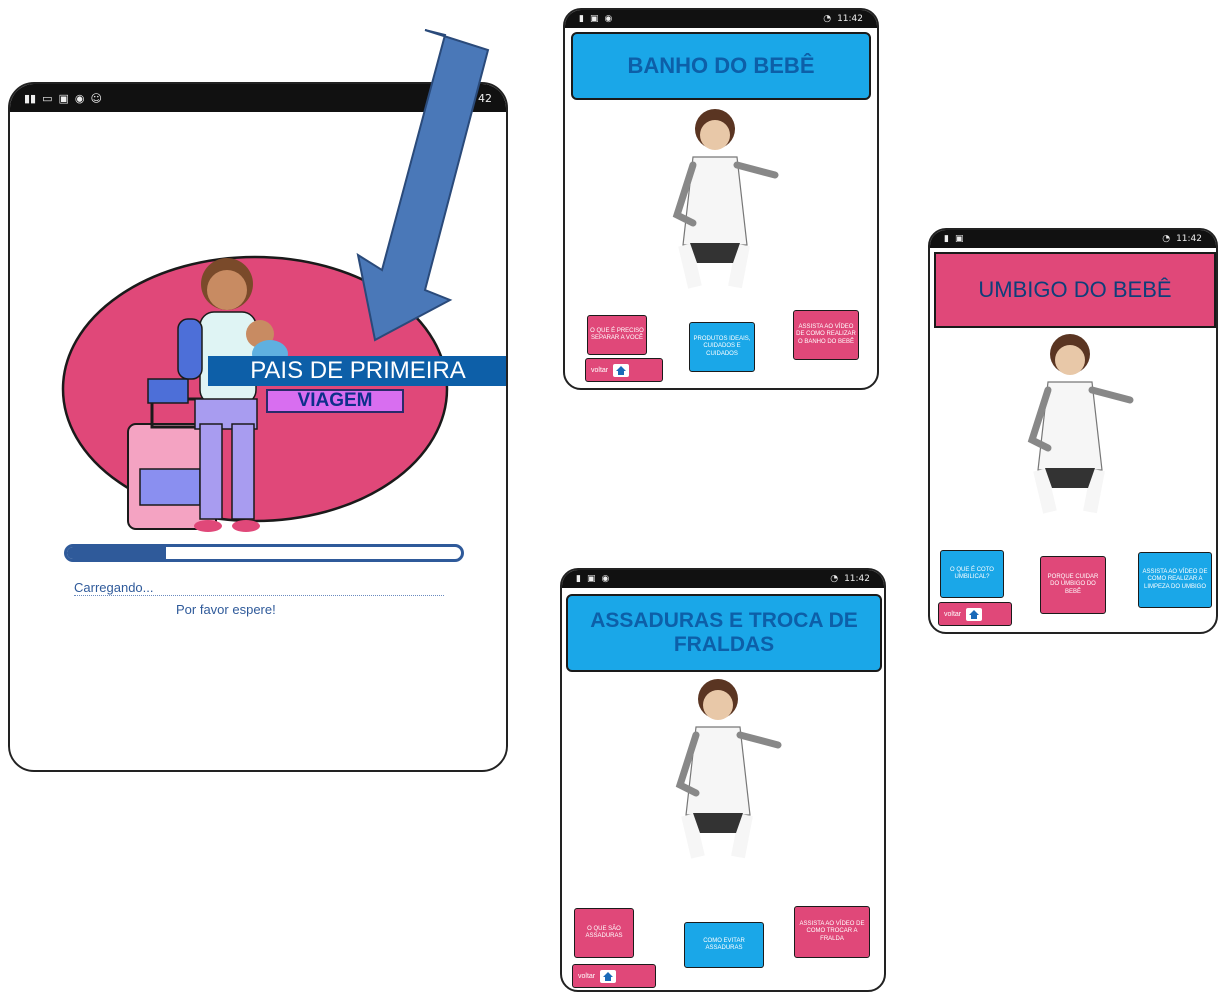  What do you see at coordinates (1073, 585) in the screenshot?
I see `bubble-why-care: PORQUE CUIDAR DO UMBIGO DO BEBÊ` at bounding box center [1073, 585].